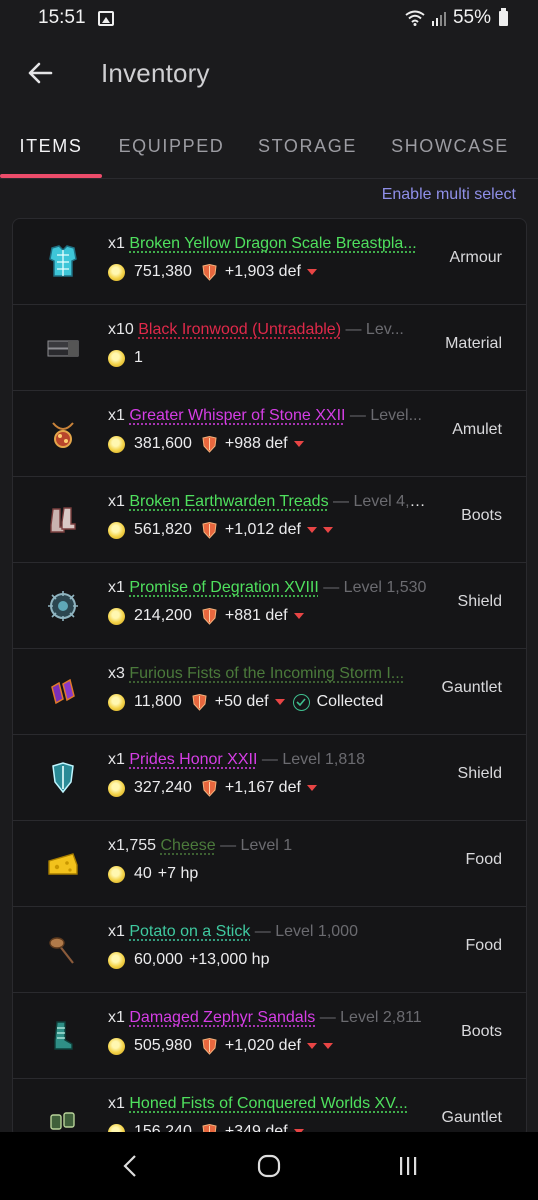 This screenshot has width=538, height=1200. I want to click on nav-recents-button, so click(408, 1166).